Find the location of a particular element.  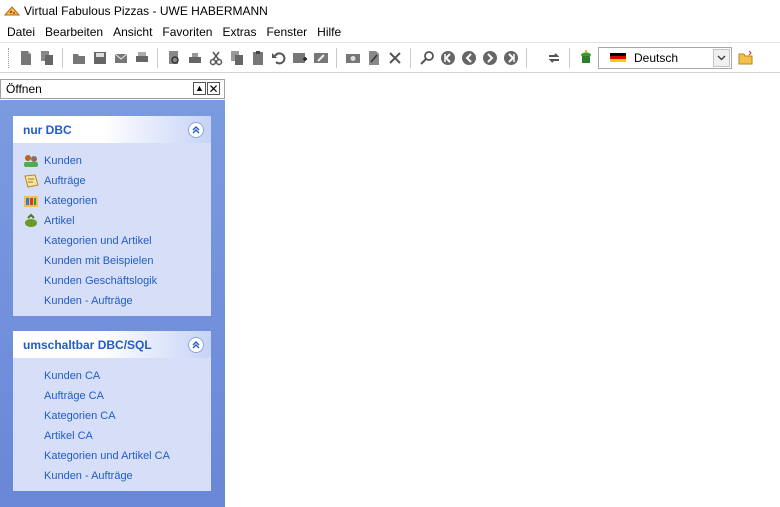

nav-item-artikel-ca: Artikel CA is located at coordinates (112, 436).